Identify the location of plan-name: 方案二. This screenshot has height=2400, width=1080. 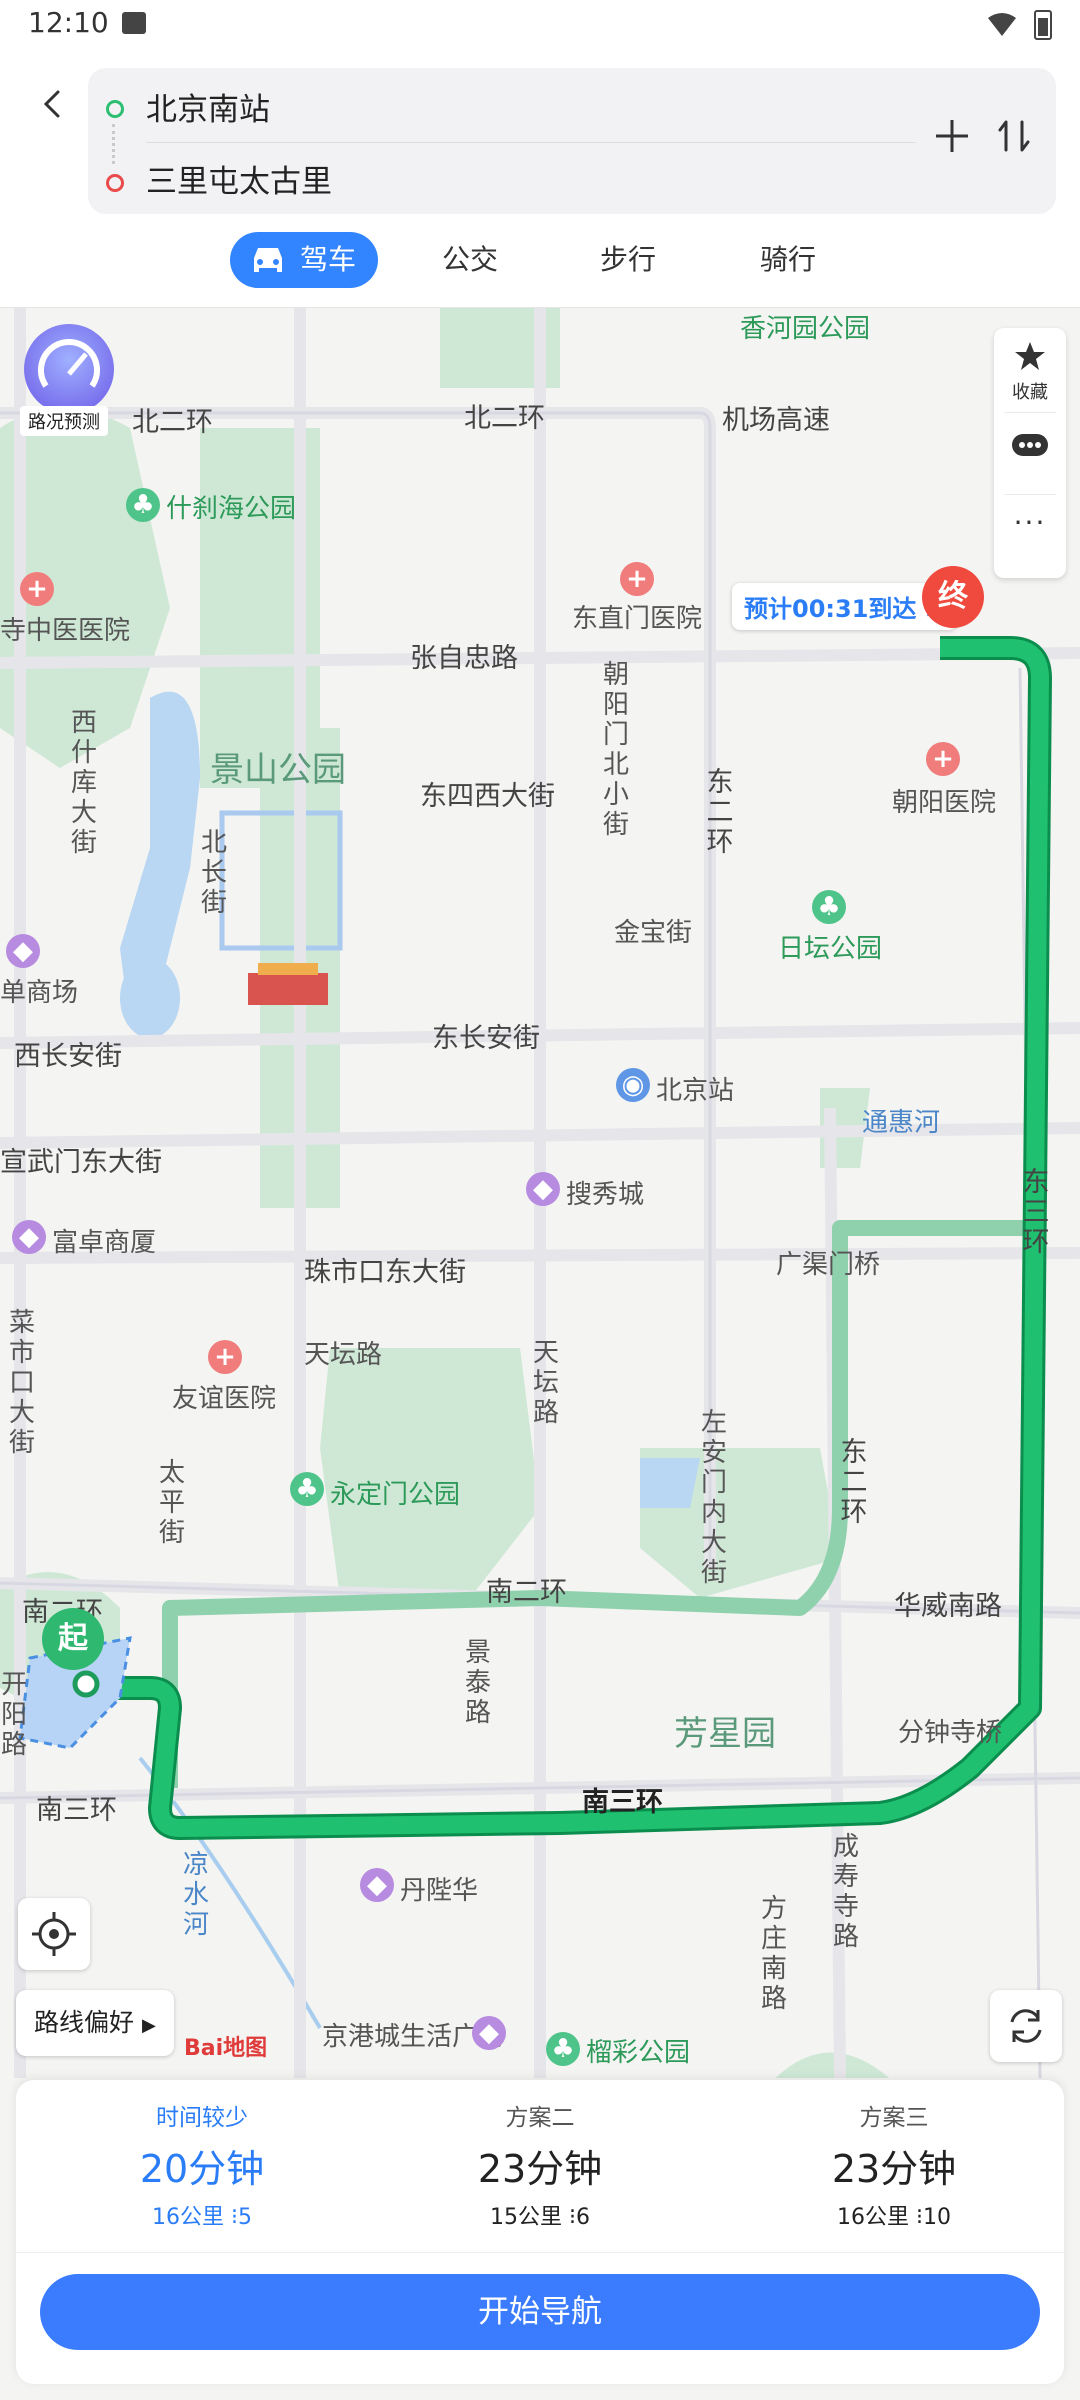
(540, 2118).